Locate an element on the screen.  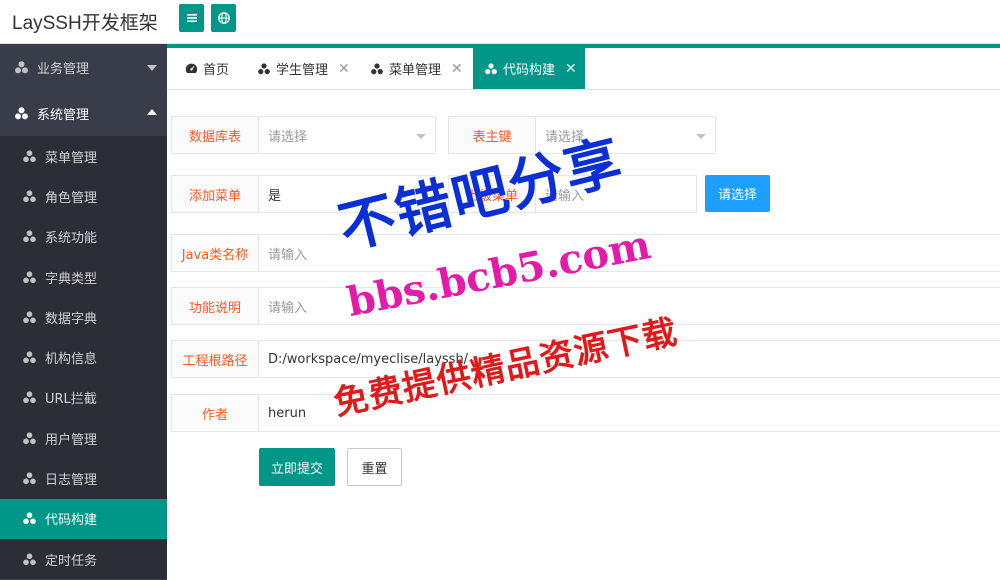
parent-menu-input: 请输入 is located at coordinates (616, 194).